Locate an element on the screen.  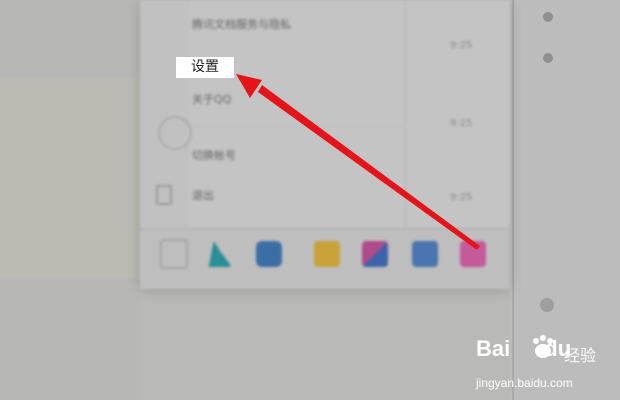
annotation-arrow-shaft is located at coordinates (369, 167).